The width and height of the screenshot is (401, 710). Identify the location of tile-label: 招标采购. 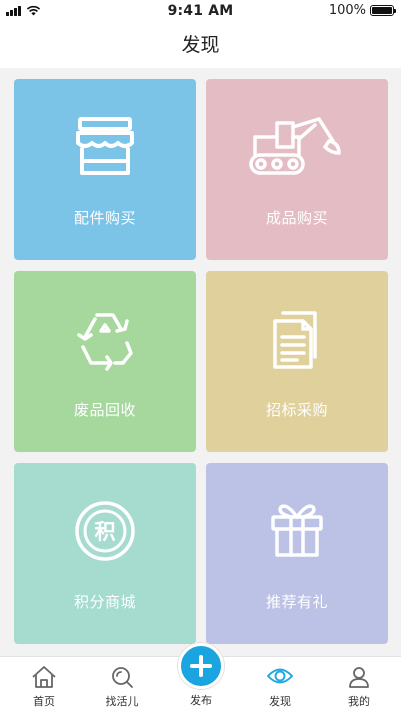
(296, 410).